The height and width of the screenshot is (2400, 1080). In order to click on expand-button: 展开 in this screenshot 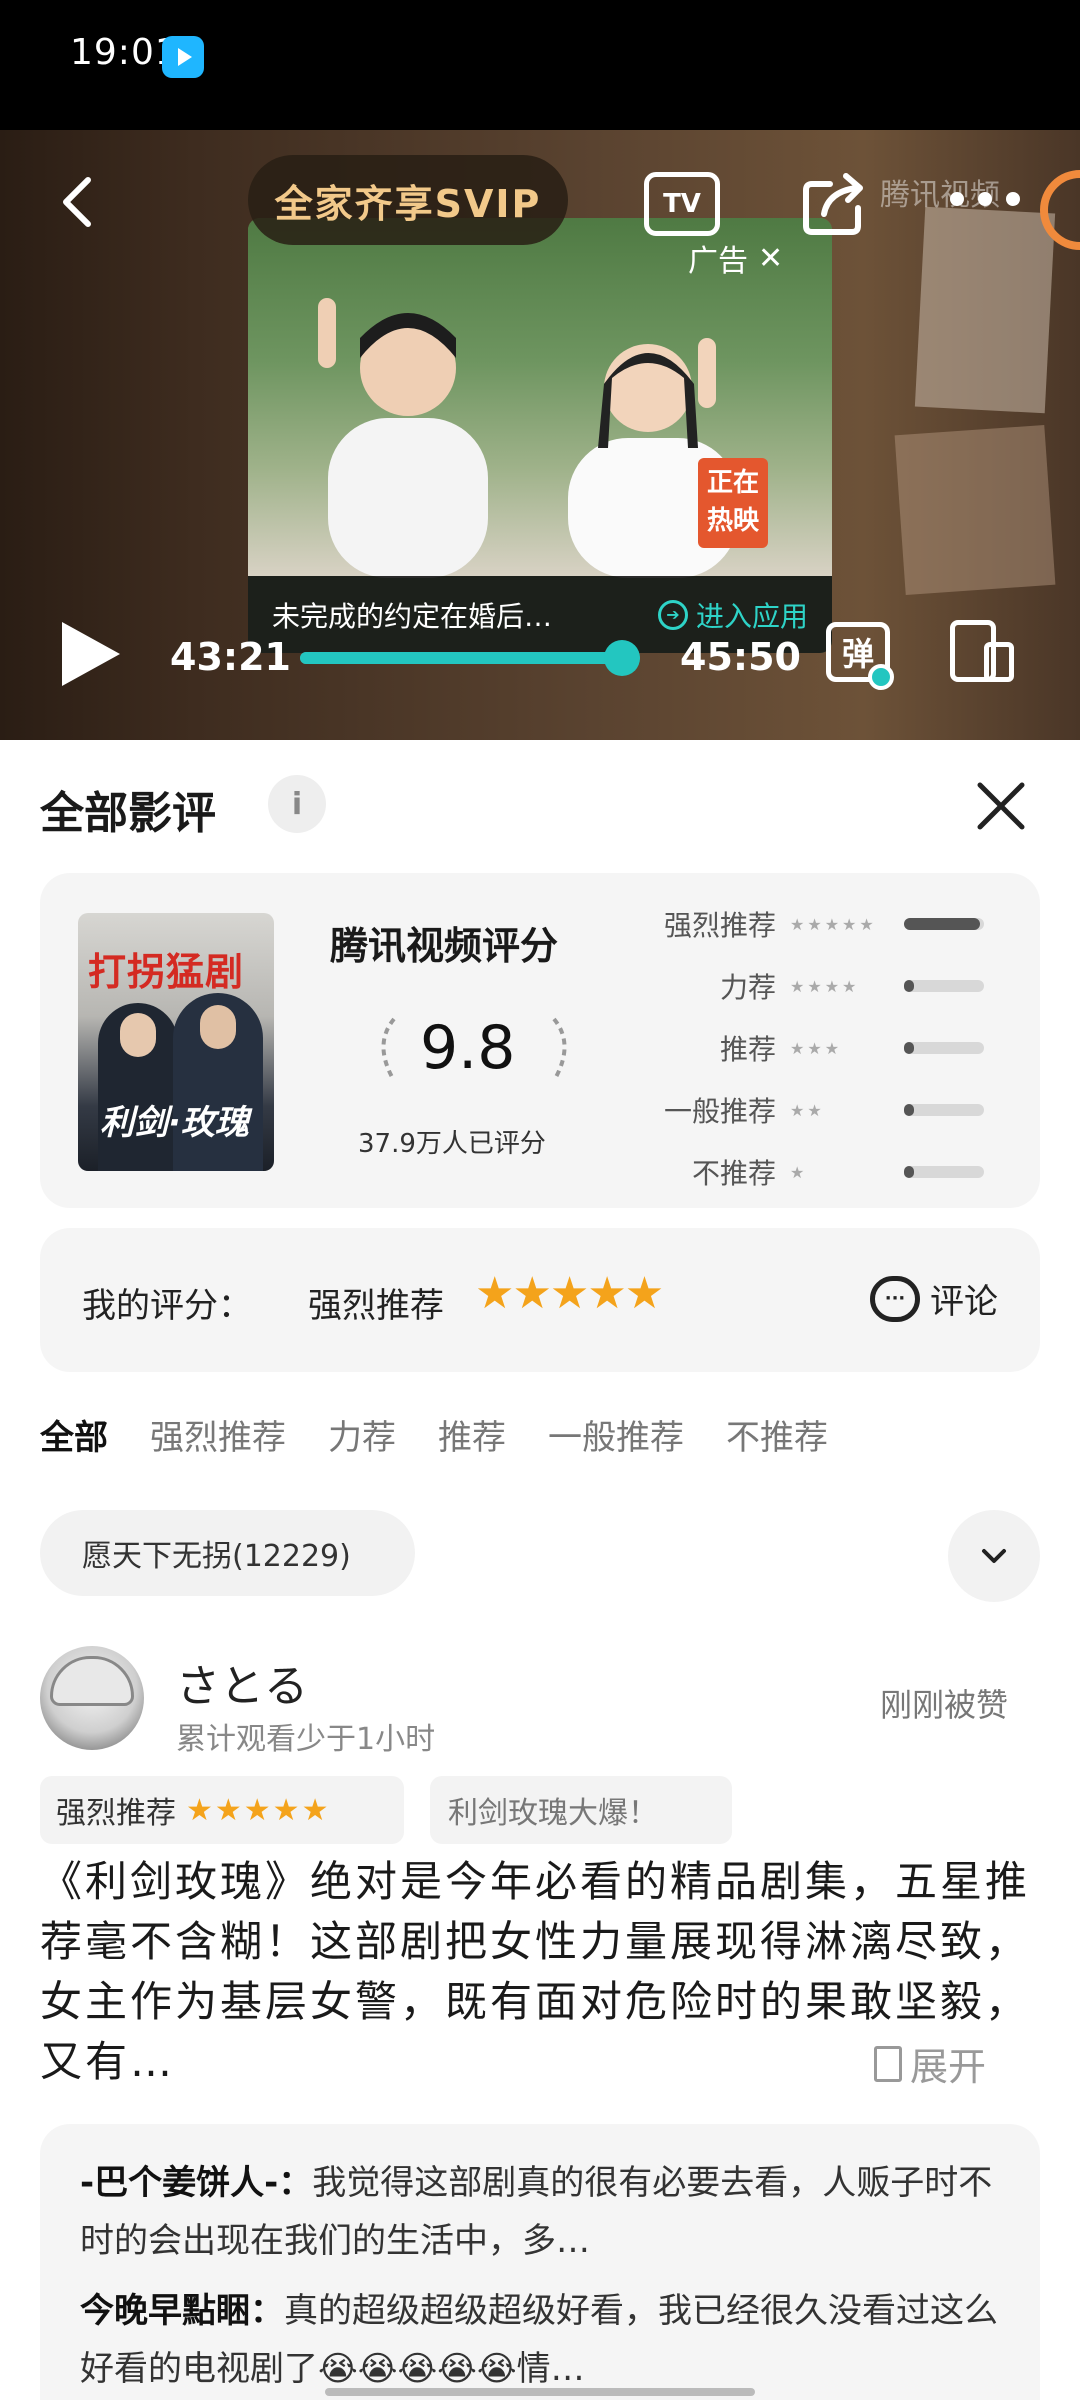, I will do `click(925, 2063)`.